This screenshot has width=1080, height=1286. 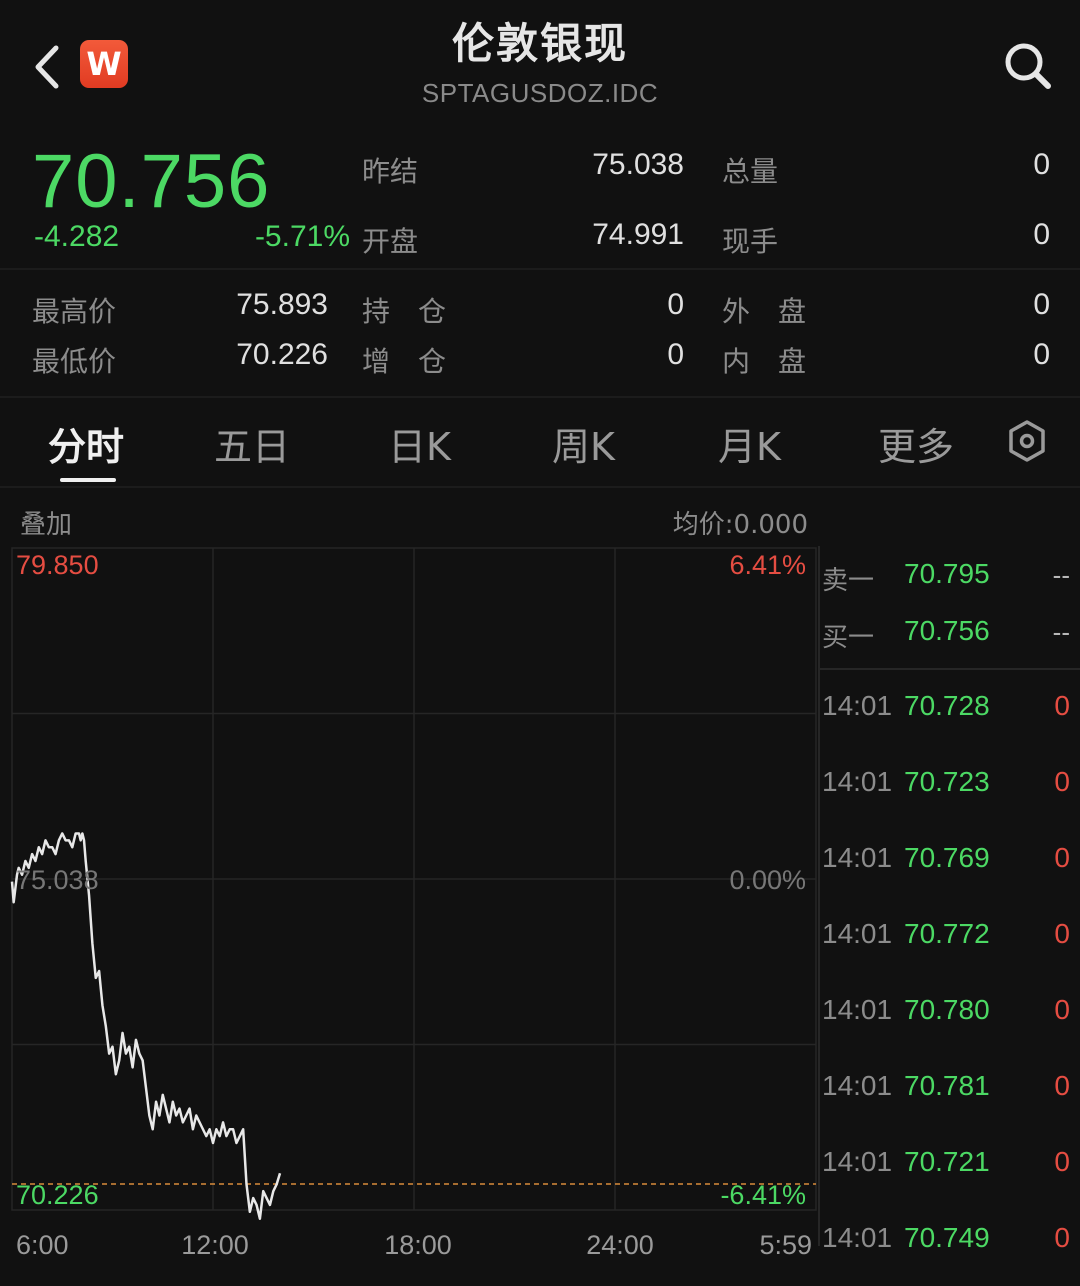 I want to click on trade-price: 70.772, so click(x=947, y=933).